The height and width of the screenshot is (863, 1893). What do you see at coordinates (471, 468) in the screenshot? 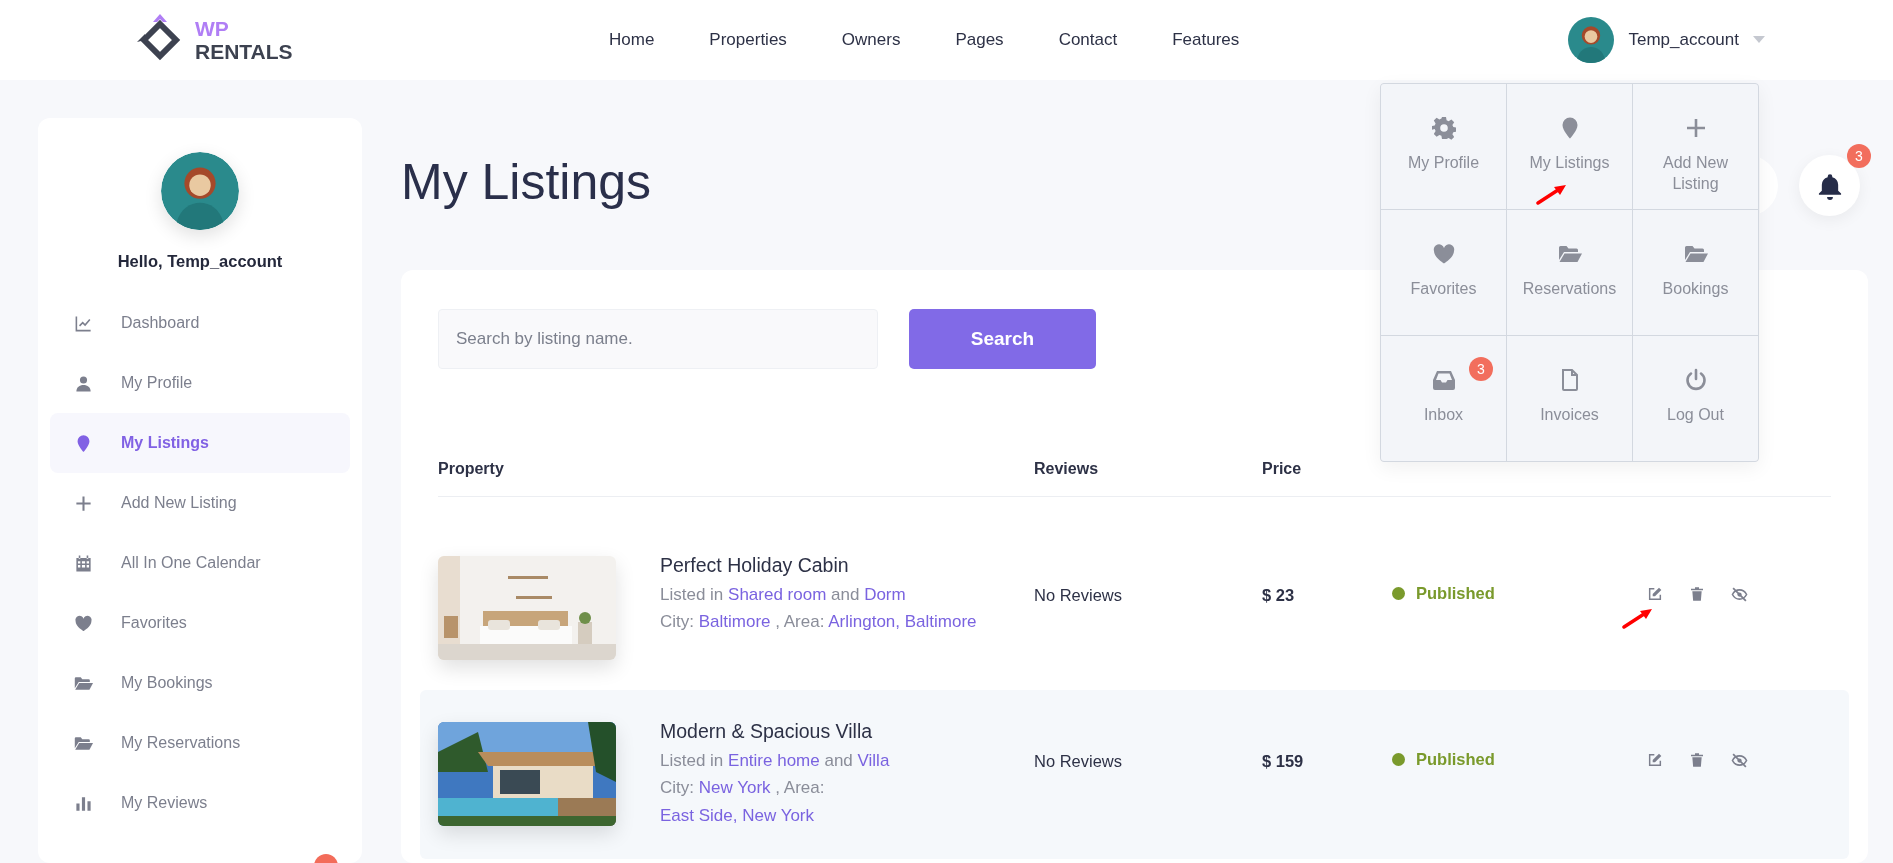
I see `column-header: Property` at bounding box center [471, 468].